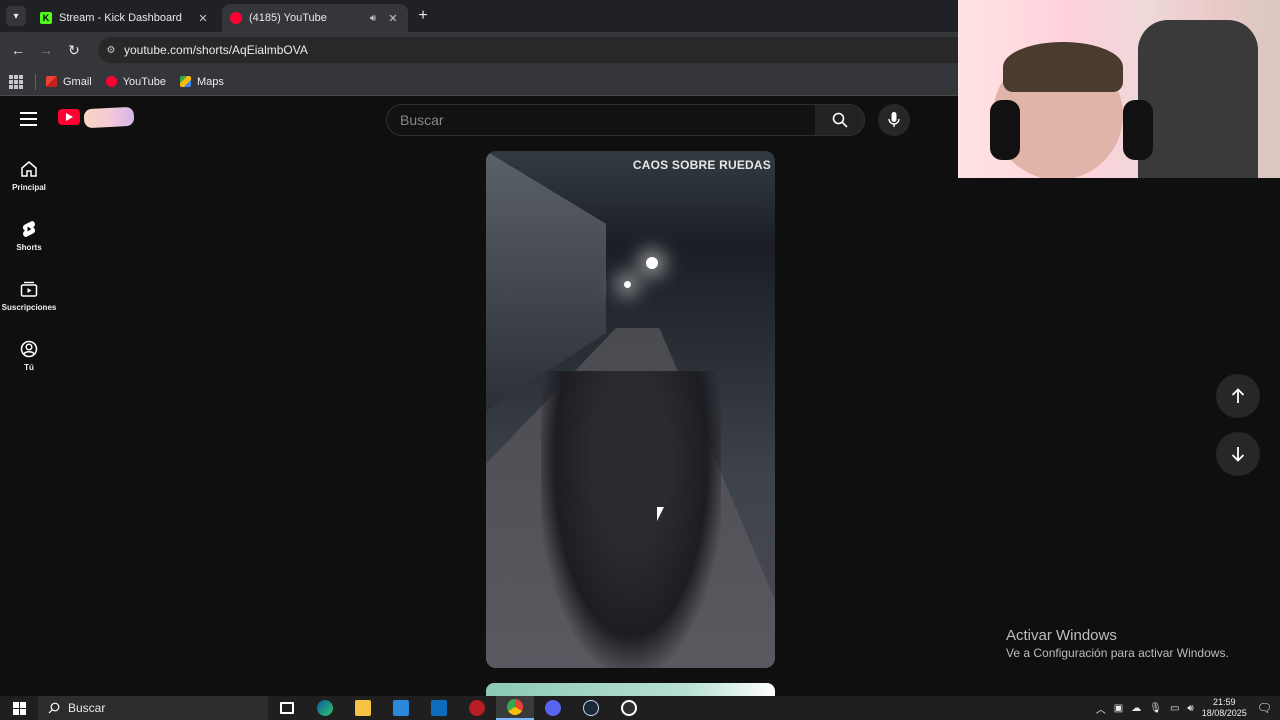 The image size is (1280, 720). I want to click on taskbar-file-explorer, so click(363, 708).